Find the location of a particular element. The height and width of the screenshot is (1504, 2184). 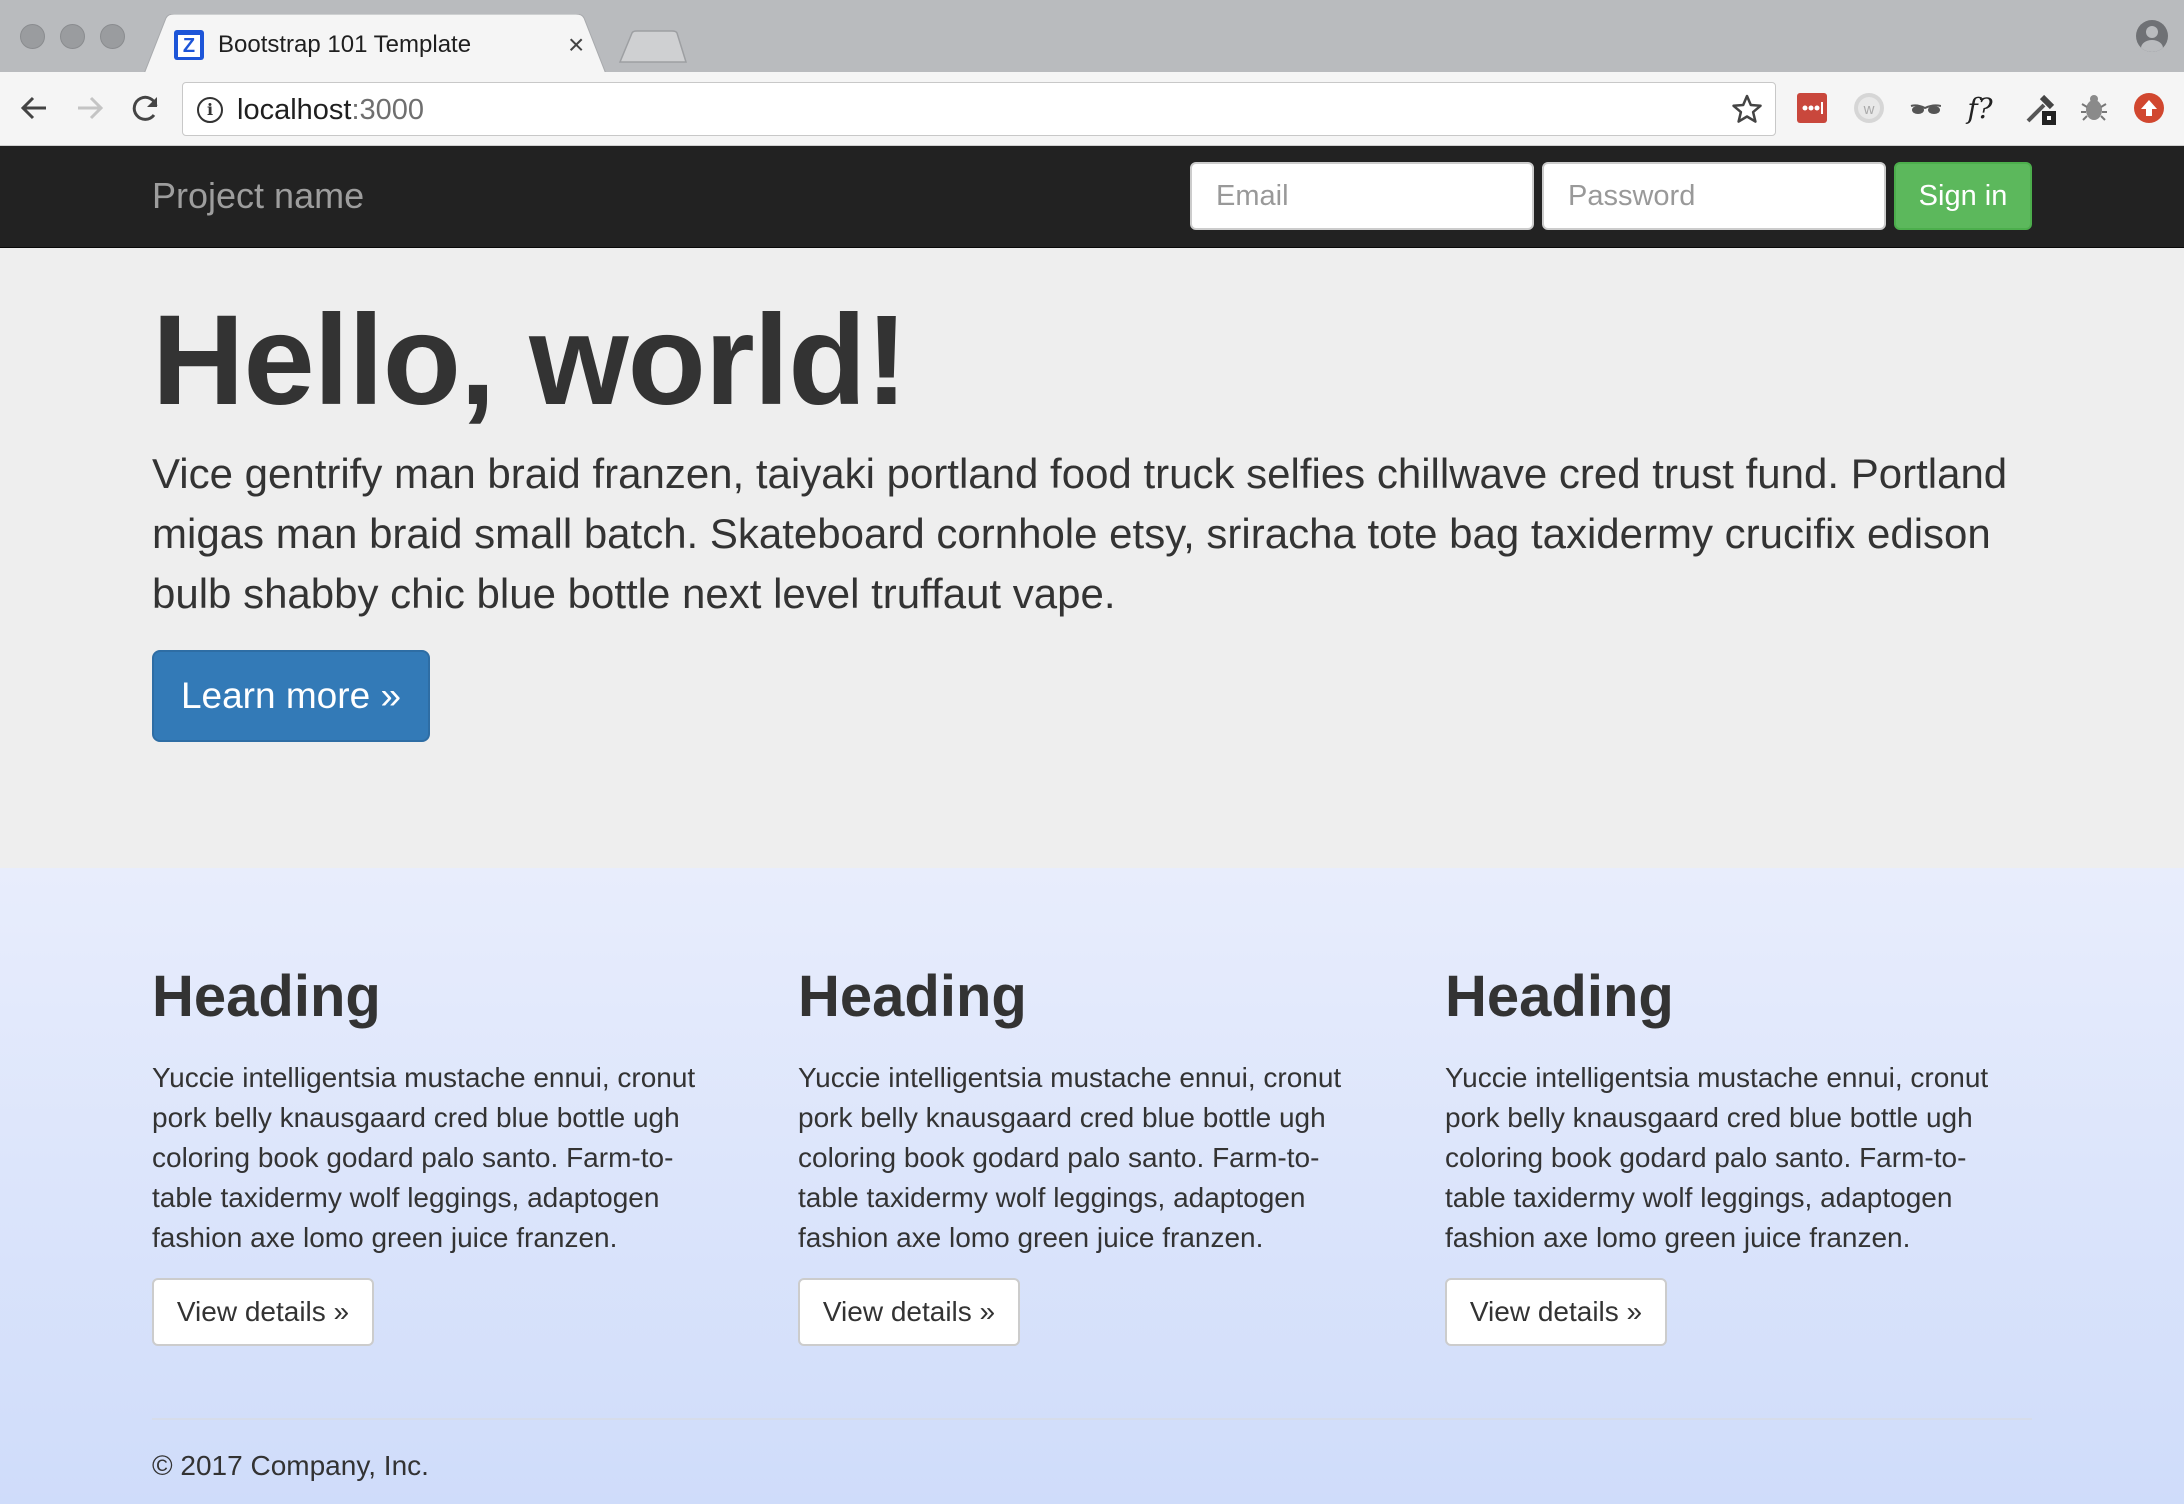

favicon-icon: Z is located at coordinates (189, 45).